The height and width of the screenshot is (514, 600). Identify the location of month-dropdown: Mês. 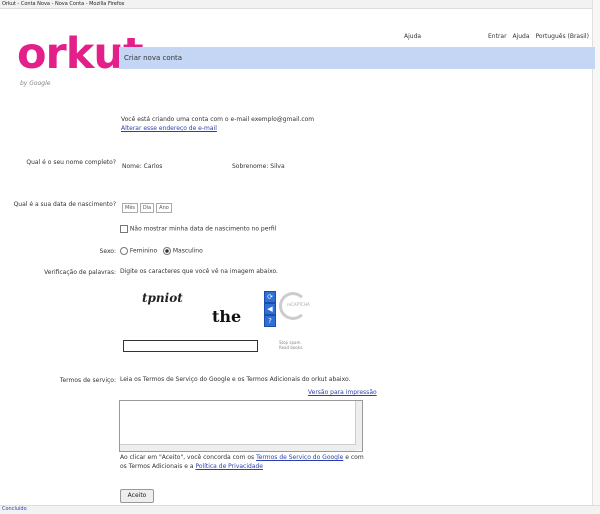
(130, 208).